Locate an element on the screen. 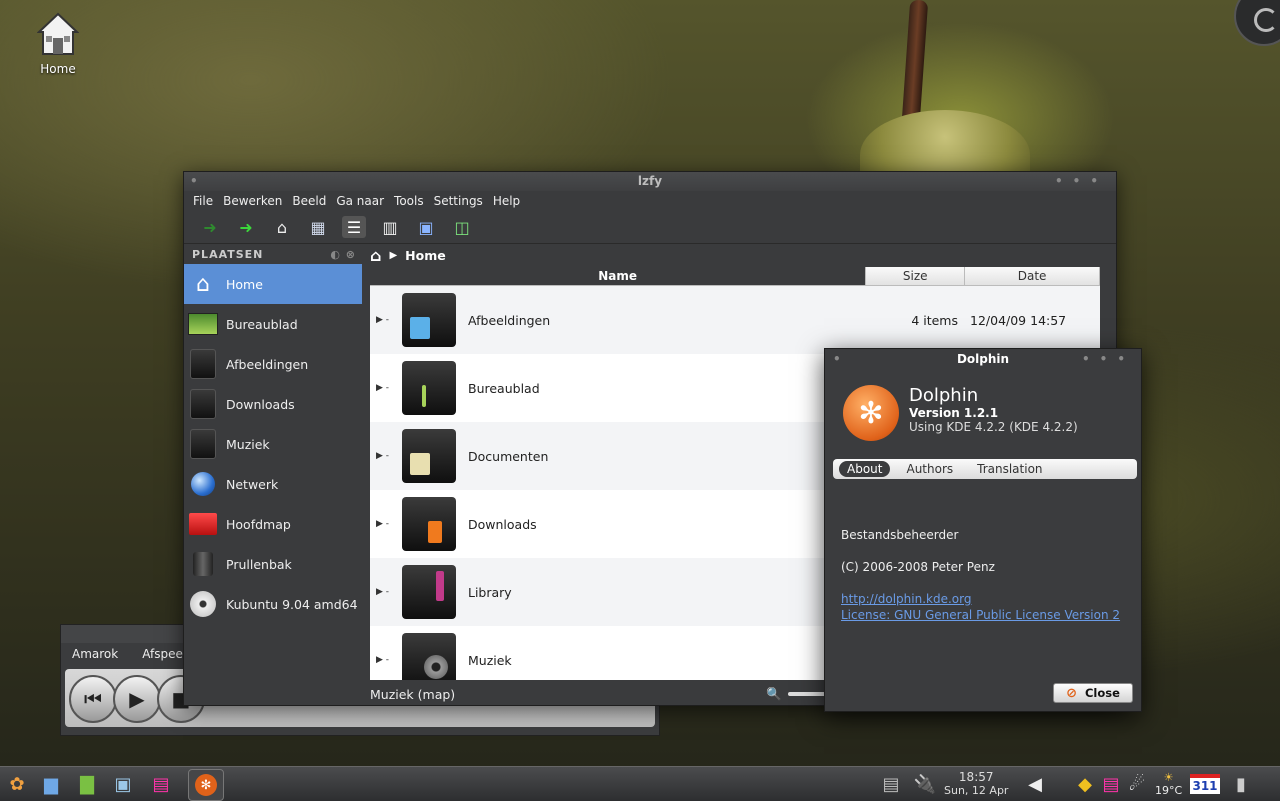 This screenshot has height=801, width=1280. clock-date: Sun, 12 Apr is located at coordinates (976, 790).